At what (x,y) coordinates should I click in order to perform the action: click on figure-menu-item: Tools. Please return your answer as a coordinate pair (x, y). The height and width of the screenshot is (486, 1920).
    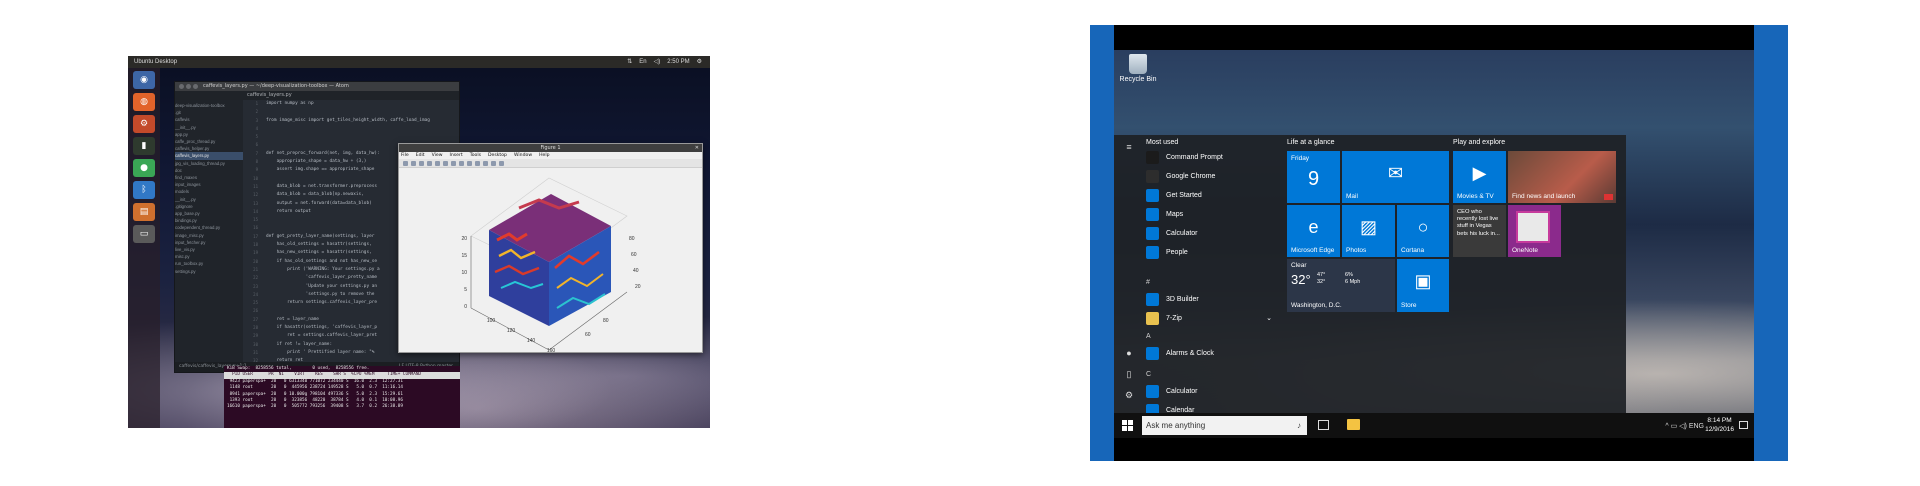
    Looking at the image, I should click on (475, 155).